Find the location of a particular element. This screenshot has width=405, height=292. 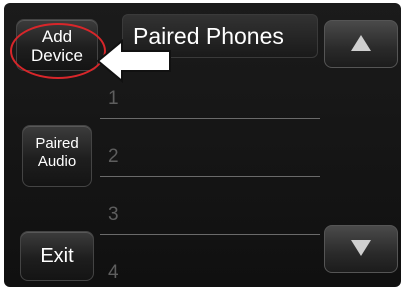

list-item: 2 is located at coordinates (210, 148).